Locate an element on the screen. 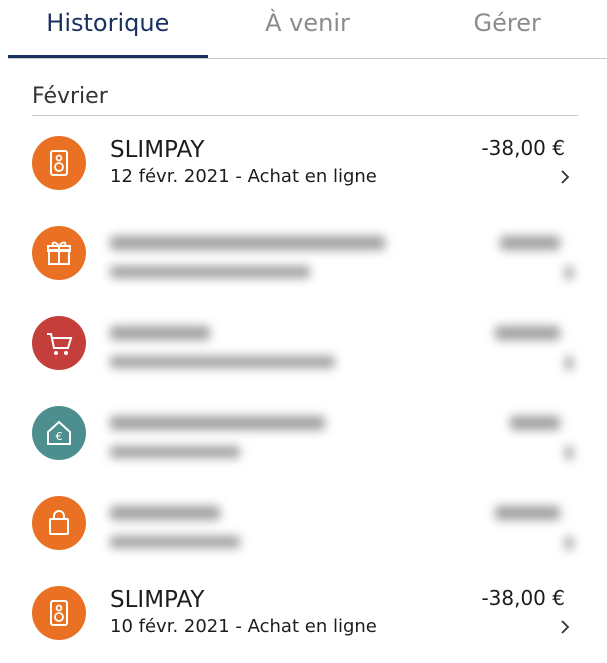 The height and width of the screenshot is (663, 607). transaction-row: € is located at coordinates (303, 431).